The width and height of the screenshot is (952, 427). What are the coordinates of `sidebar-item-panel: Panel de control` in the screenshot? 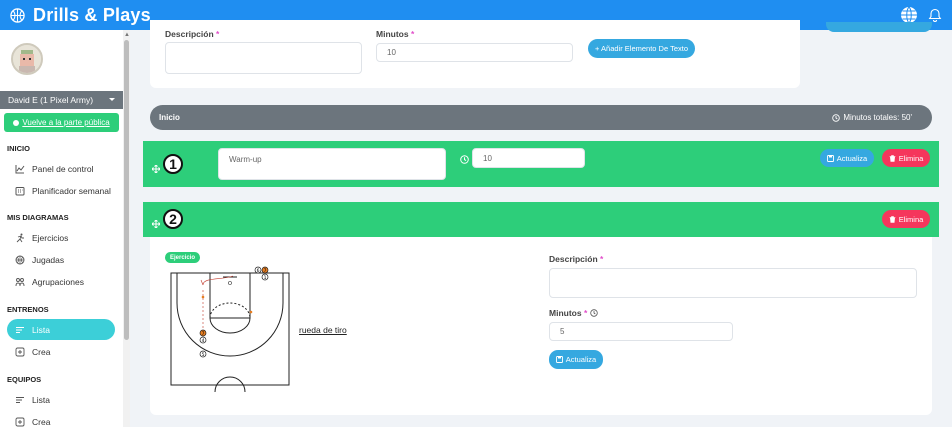 It's located at (61, 168).